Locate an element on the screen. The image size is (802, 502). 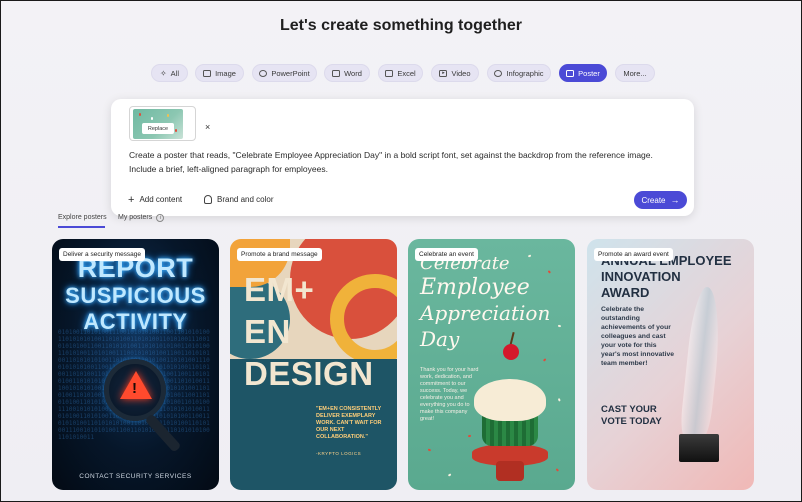
create-label: Create is located at coordinates (653, 200).